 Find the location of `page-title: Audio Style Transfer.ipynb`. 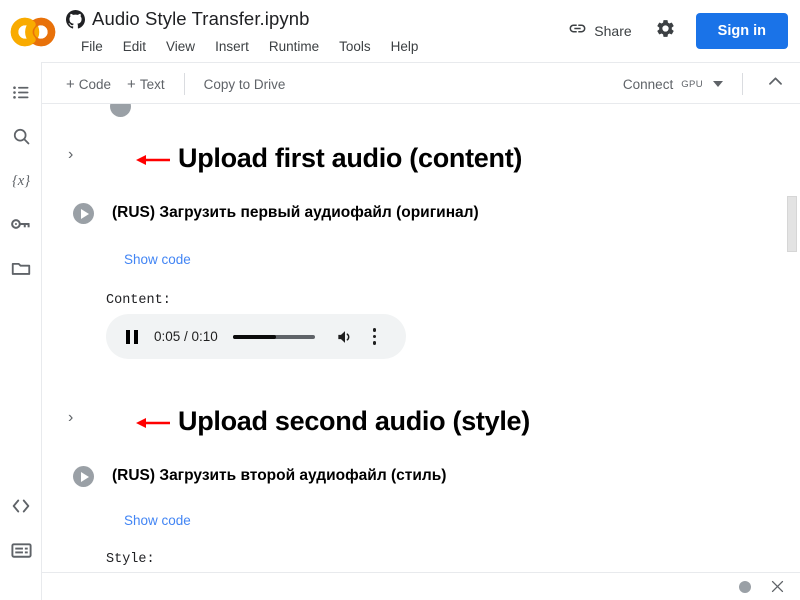

page-title: Audio Style Transfer.ipynb is located at coordinates (201, 18).